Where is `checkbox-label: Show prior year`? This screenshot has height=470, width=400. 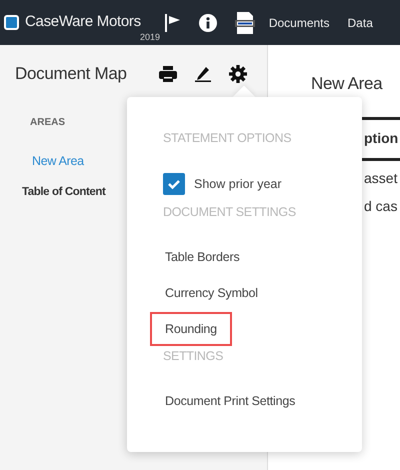
checkbox-label: Show prior year is located at coordinates (238, 184).